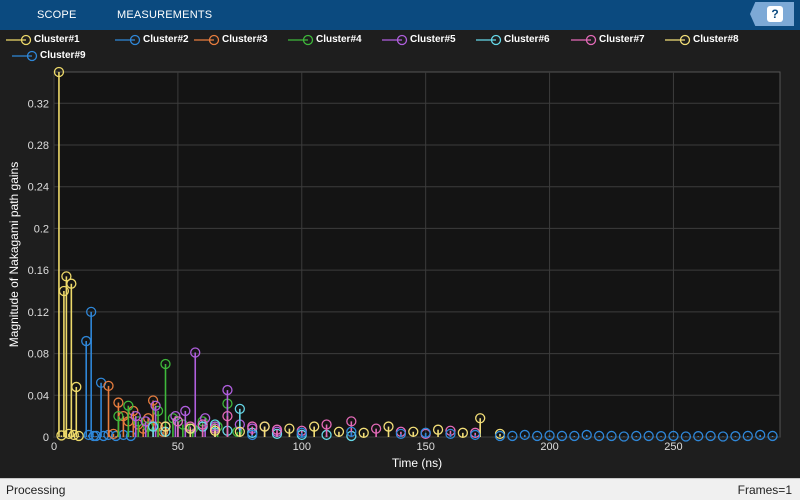 The width and height of the screenshot is (800, 500). Describe the element at coordinates (57, 39) in the screenshot. I see `legend-label: Cluster#1` at that location.